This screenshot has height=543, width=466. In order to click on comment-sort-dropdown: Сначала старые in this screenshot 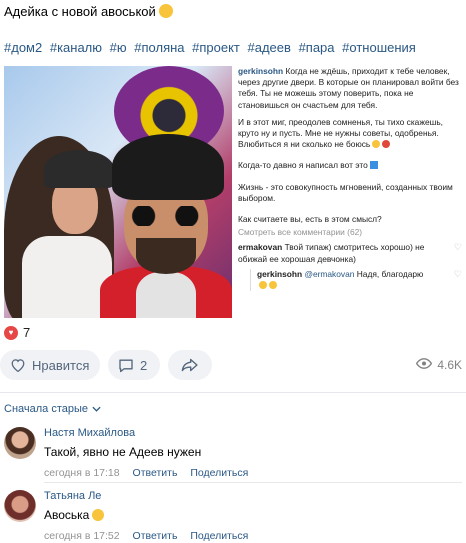, I will do `click(52, 409)`.